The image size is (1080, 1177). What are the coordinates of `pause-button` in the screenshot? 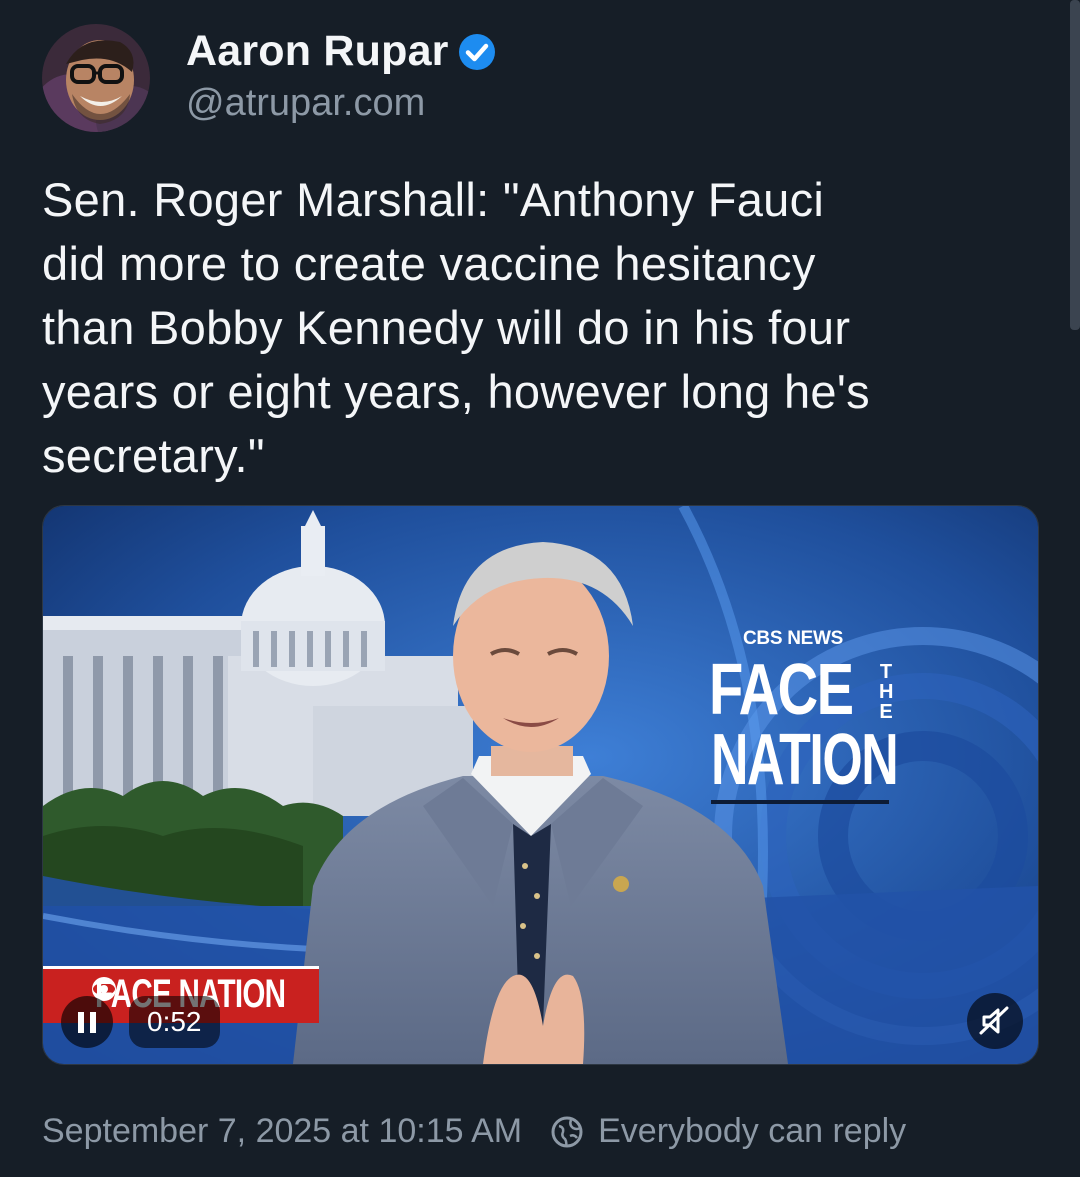 It's located at (87, 1022).